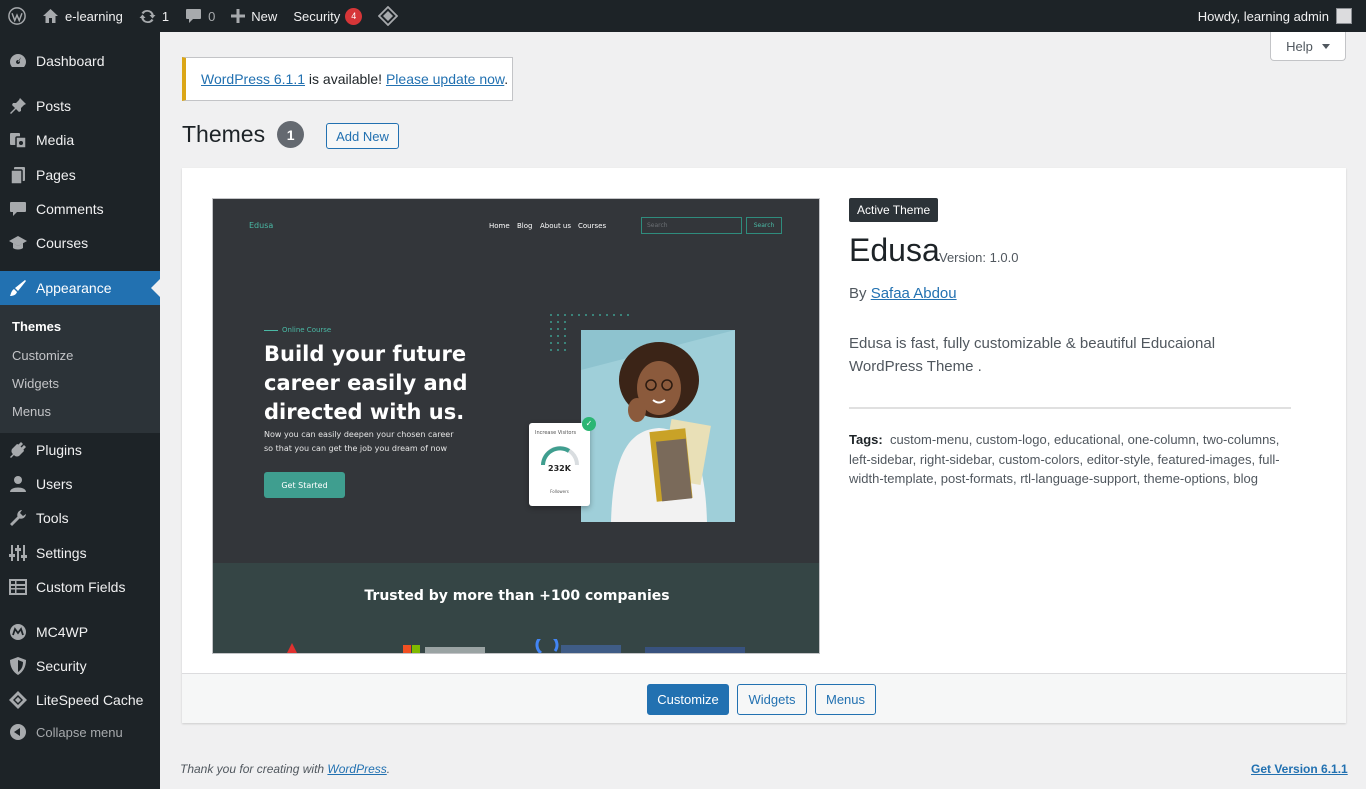 Image resolution: width=1366 pixels, height=789 pixels. What do you see at coordinates (18, 60) in the screenshot?
I see `dashboard-icon` at bounding box center [18, 60].